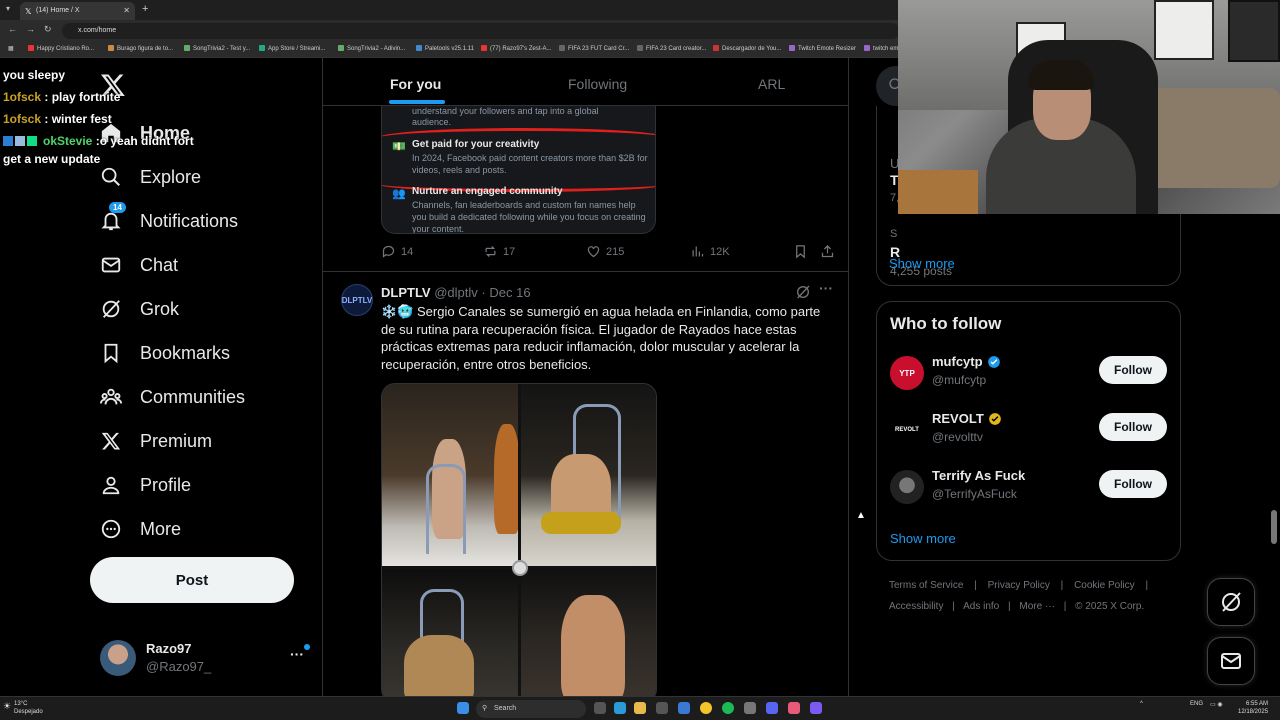 The image size is (1280, 720). What do you see at coordinates (1104, 585) in the screenshot?
I see `footer-link: Cookie Policy` at bounding box center [1104, 585].